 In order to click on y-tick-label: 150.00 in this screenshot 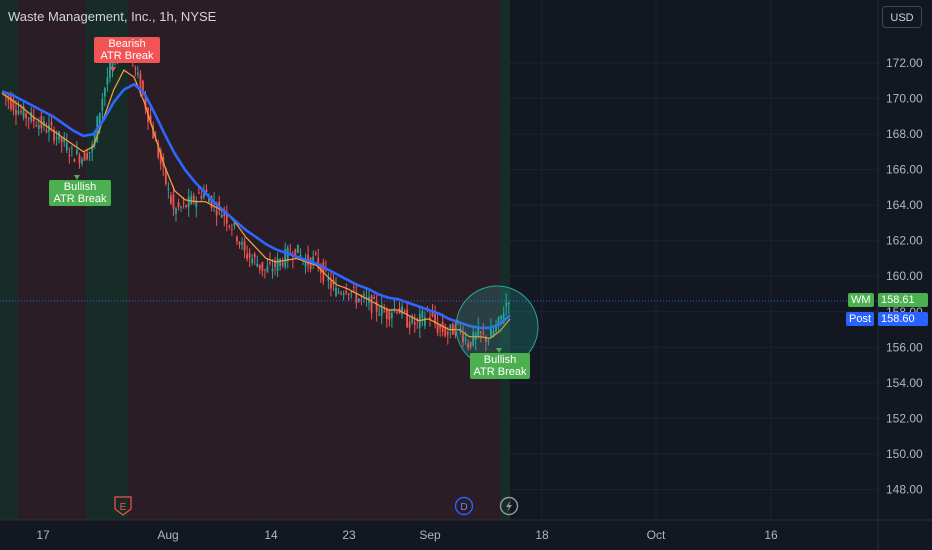, I will do `click(904, 454)`.